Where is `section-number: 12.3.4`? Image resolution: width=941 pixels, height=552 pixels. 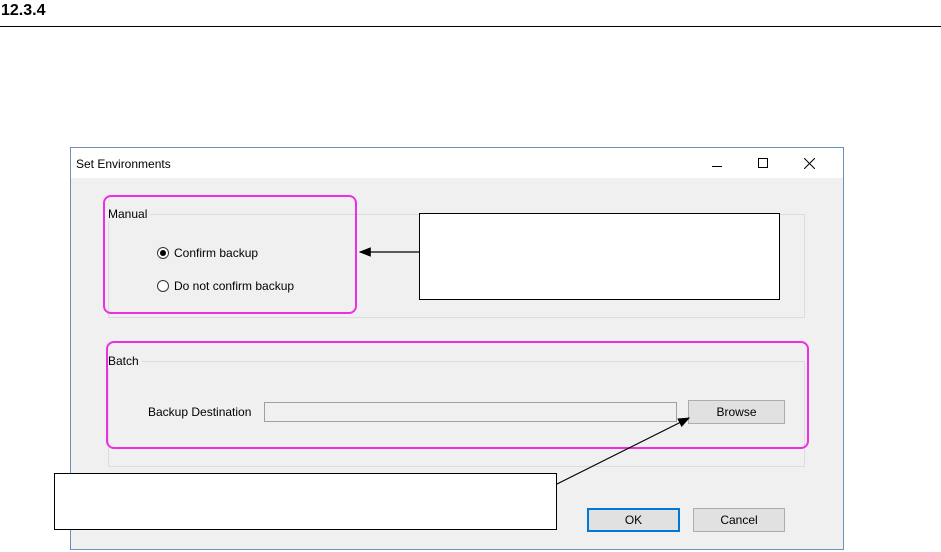
section-number: 12.3.4 is located at coordinates (23, 10).